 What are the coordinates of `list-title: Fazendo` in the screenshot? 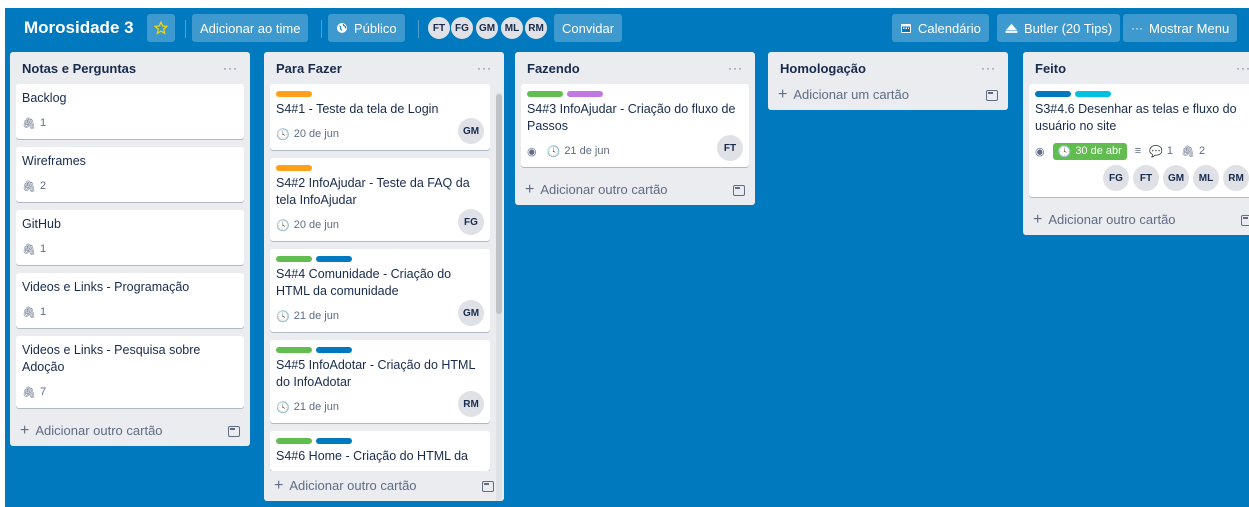 It's located at (553, 68).